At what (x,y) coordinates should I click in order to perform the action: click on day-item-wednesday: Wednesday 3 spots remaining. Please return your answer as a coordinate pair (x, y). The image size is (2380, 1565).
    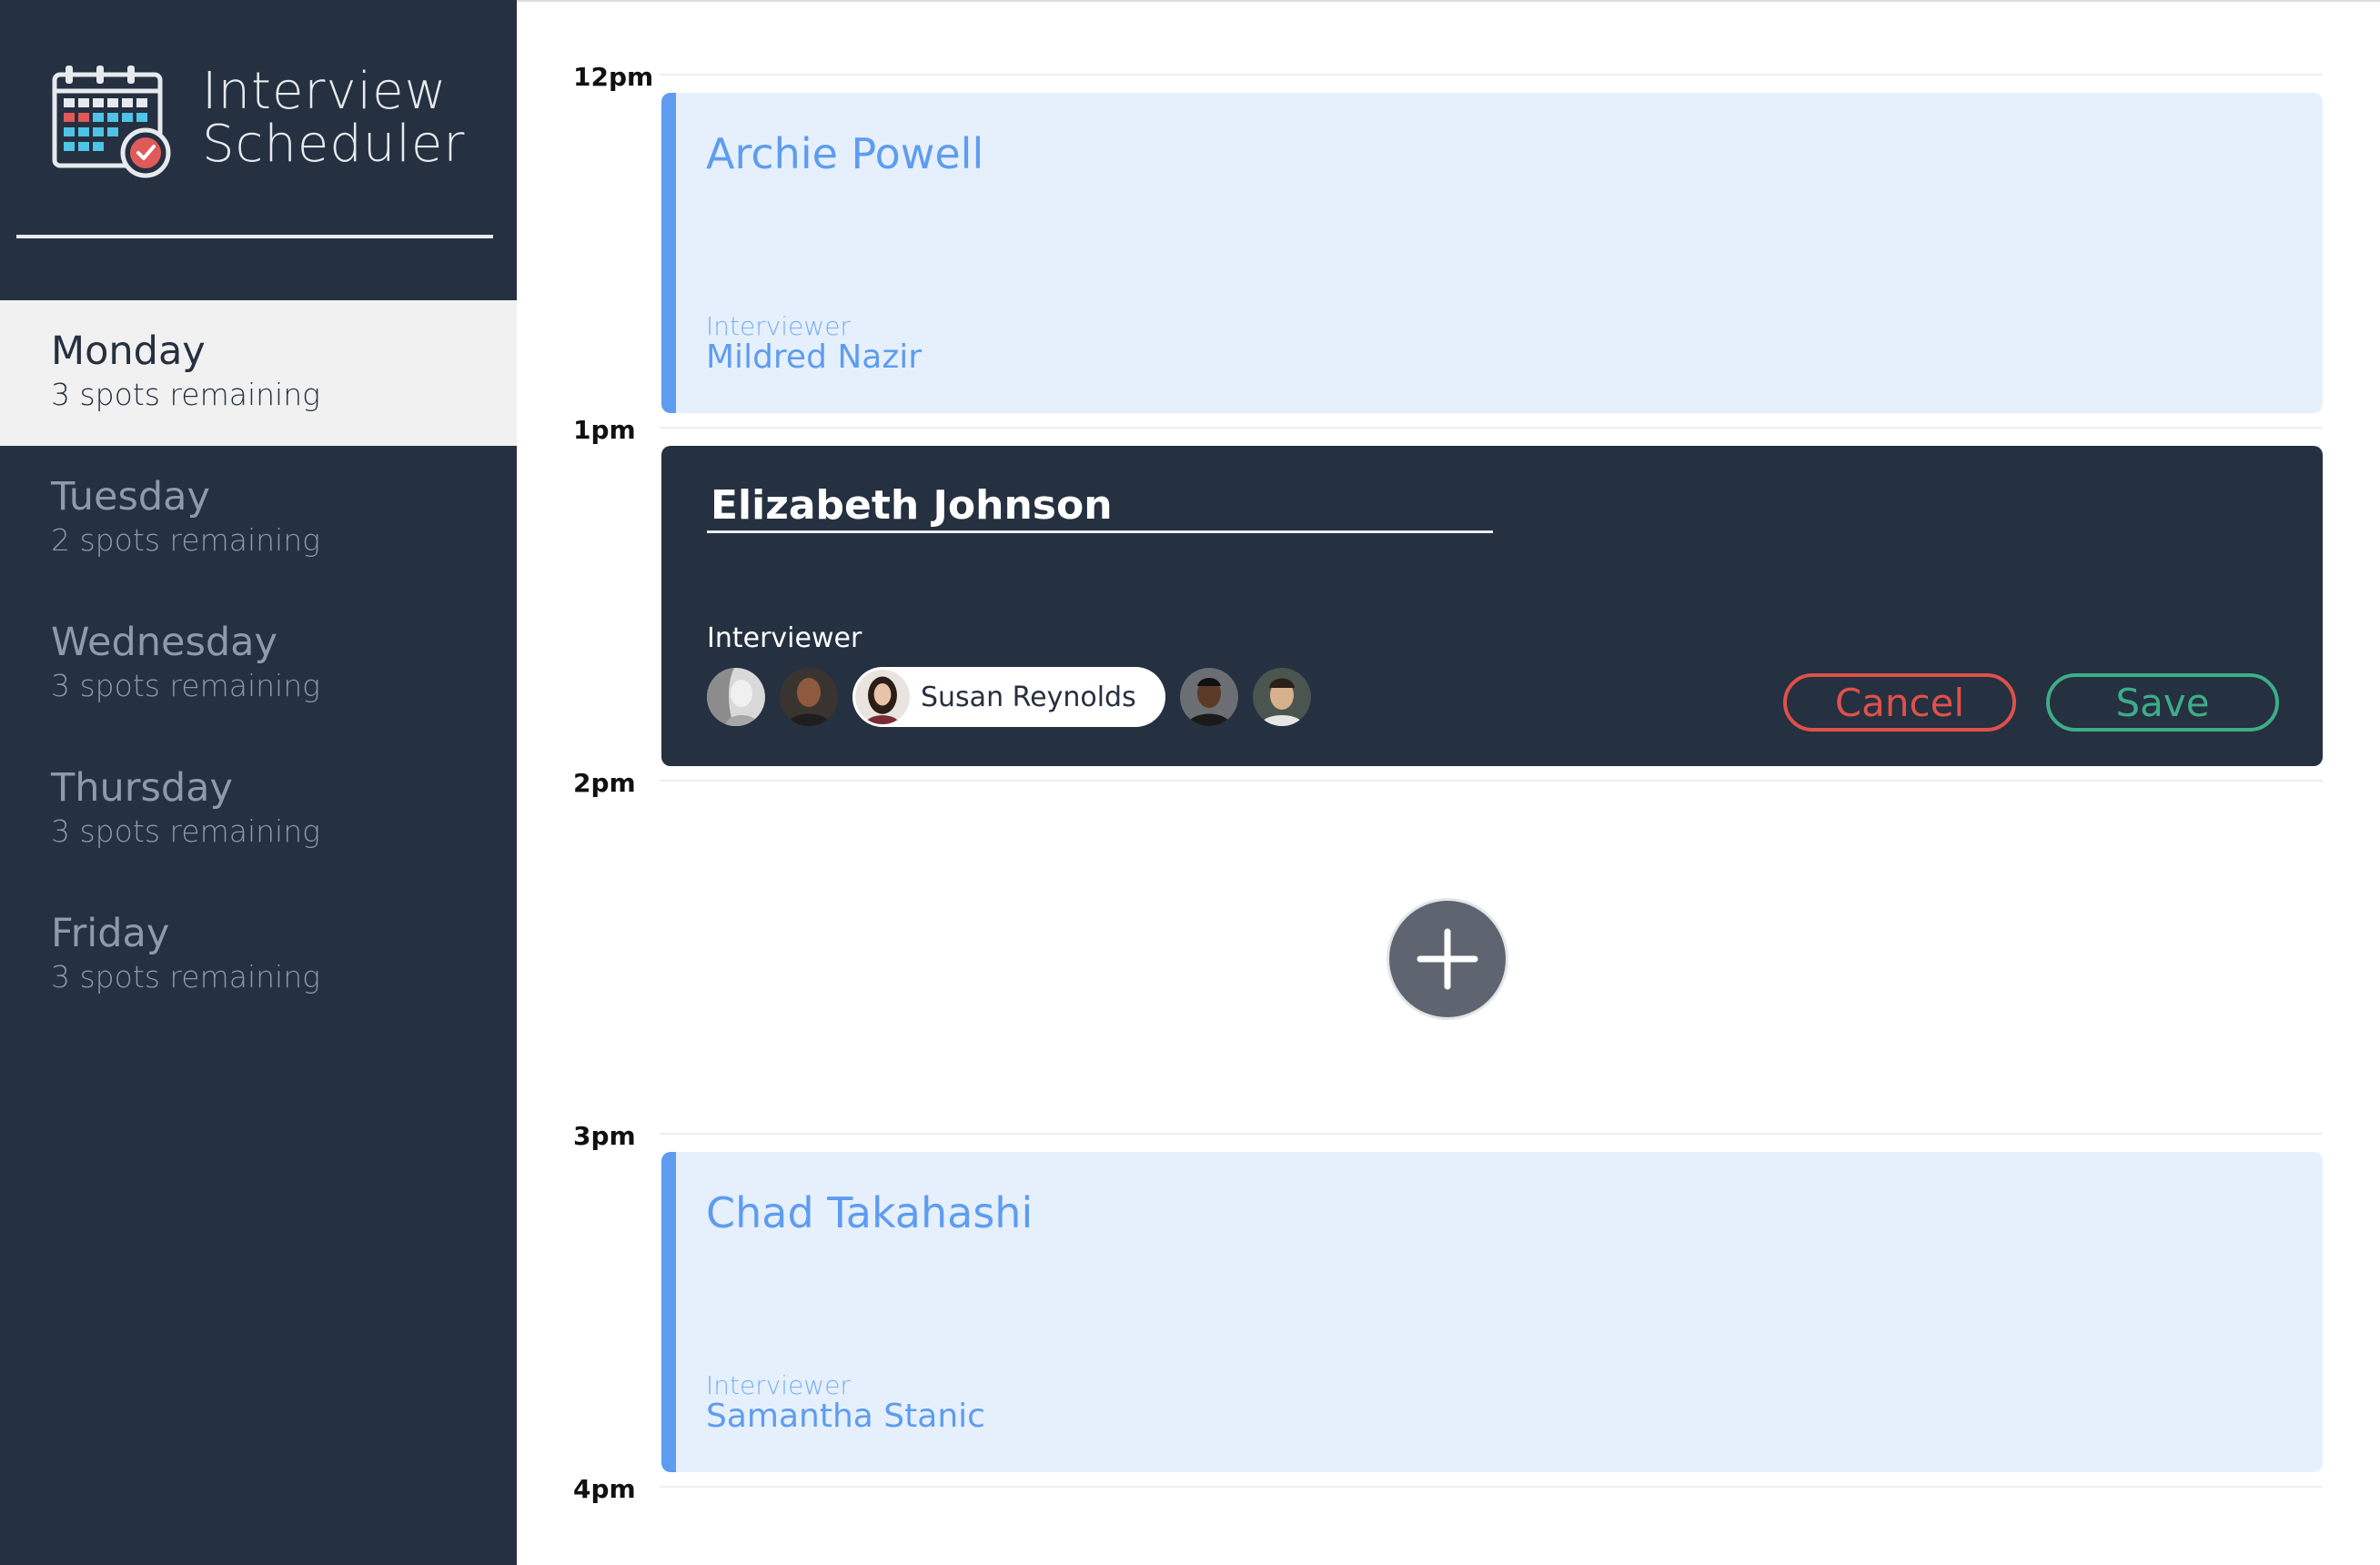
    Looking at the image, I should click on (258, 664).